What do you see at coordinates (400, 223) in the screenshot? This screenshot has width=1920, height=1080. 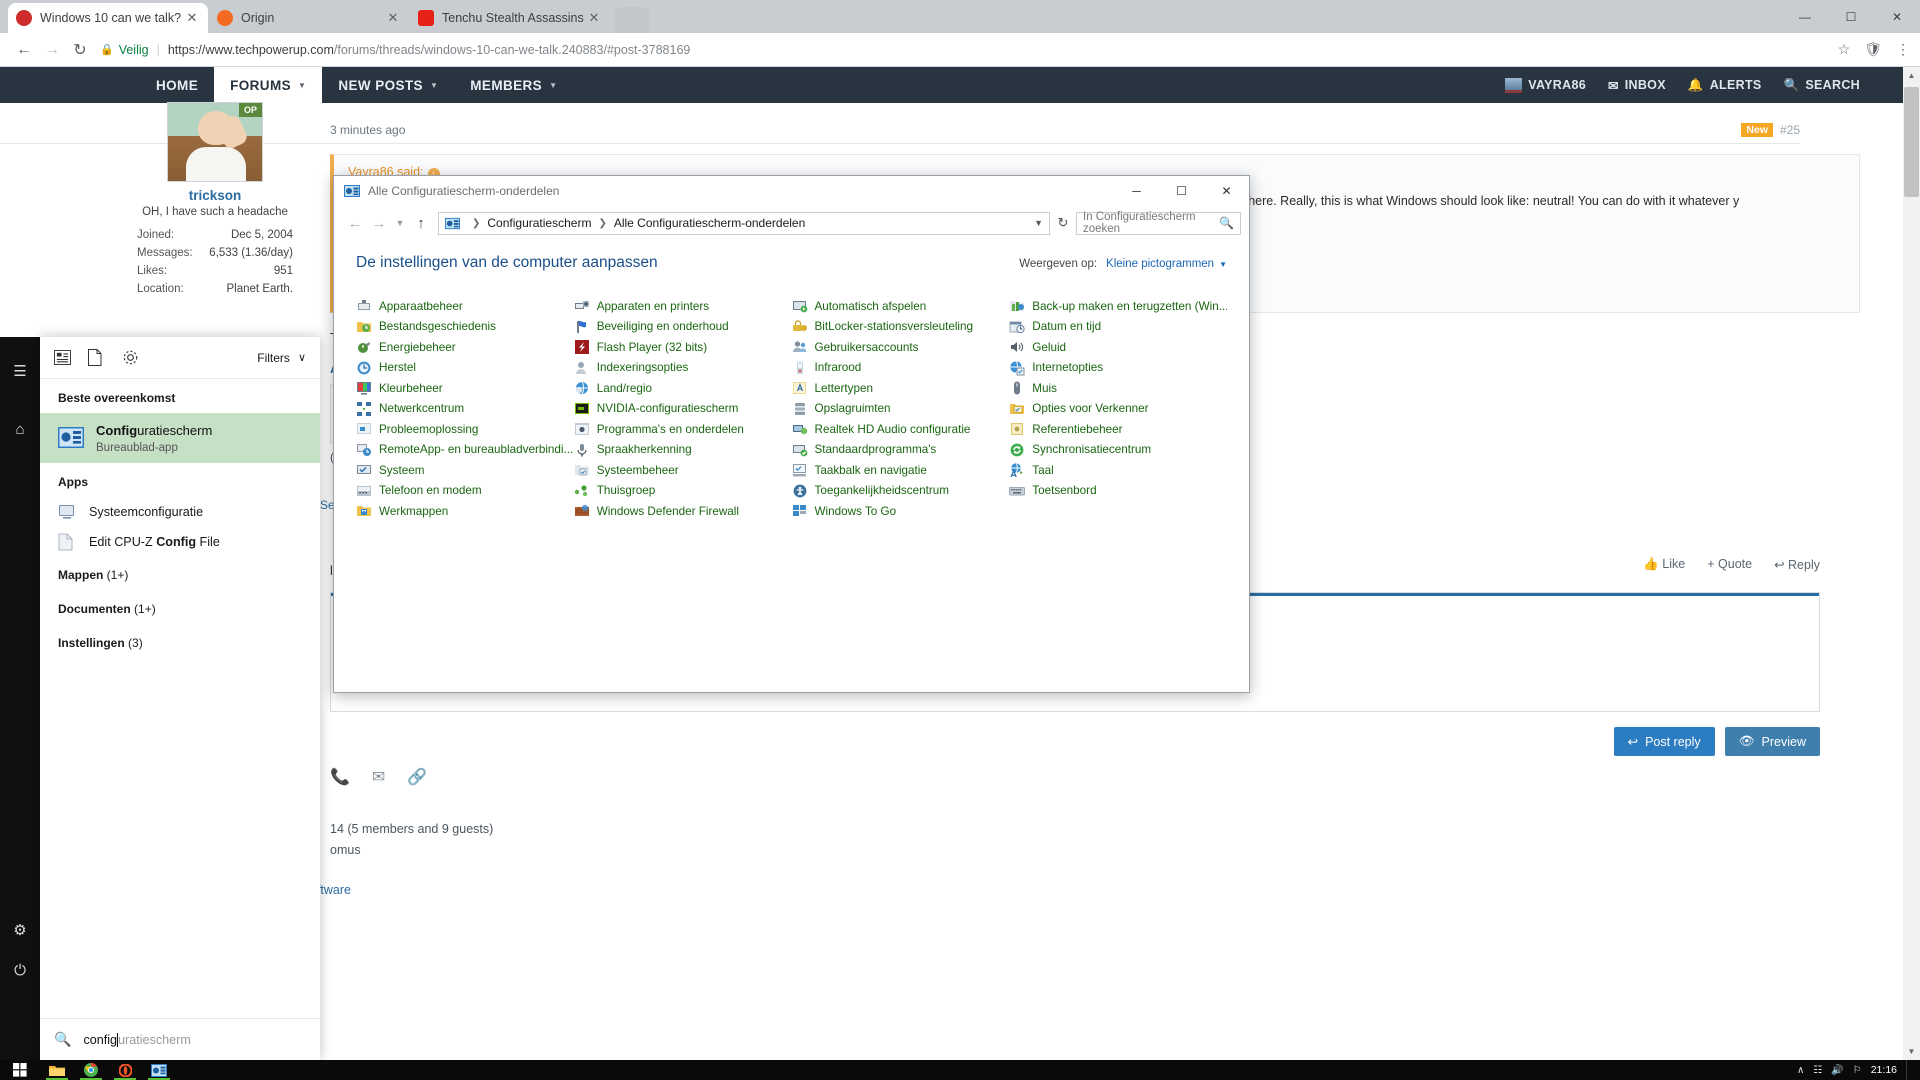 I see `recent-locations-icon: ▼` at bounding box center [400, 223].